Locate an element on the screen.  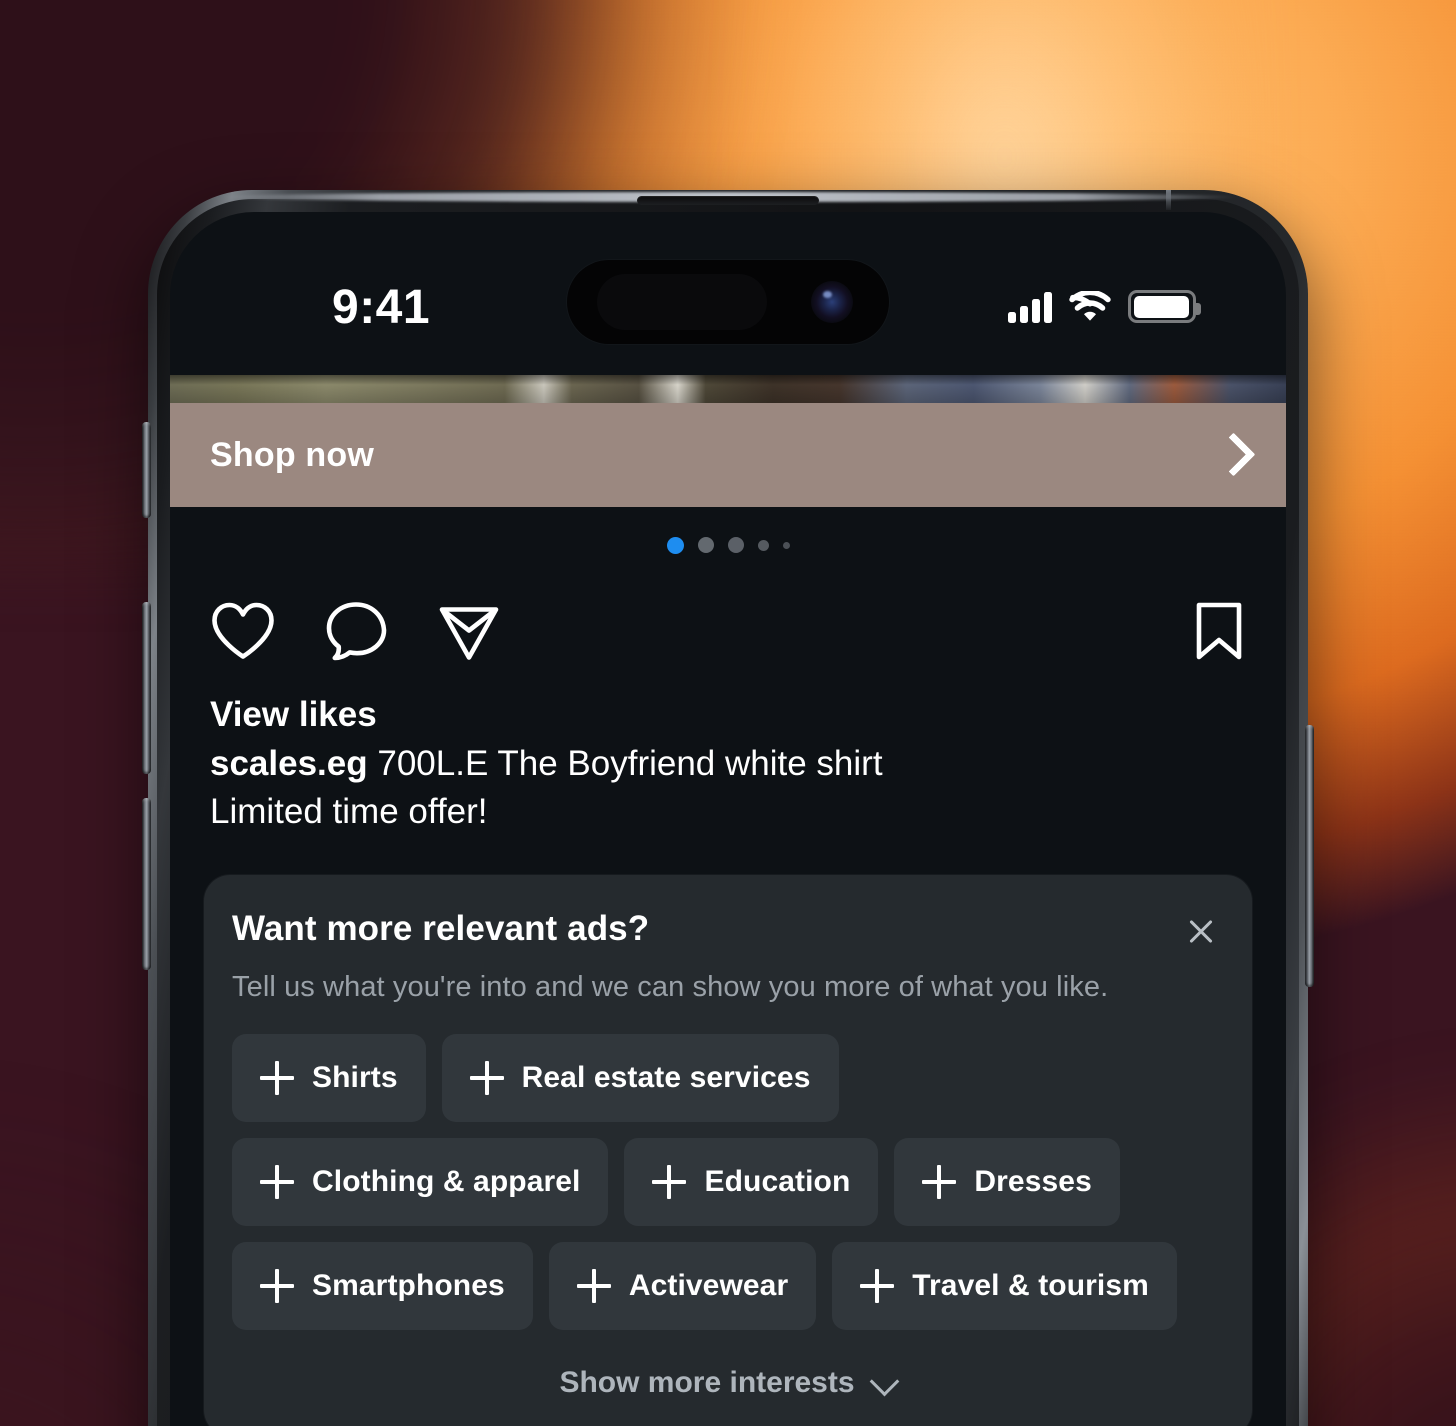
cellular-bars-icon is located at coordinates (1030, 307).